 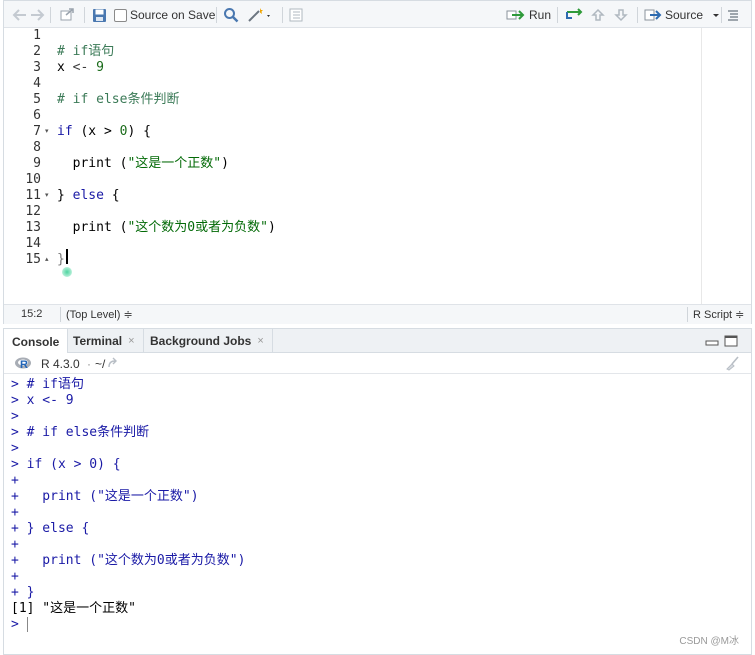 What do you see at coordinates (653, 15) in the screenshot?
I see `source-arrow-icon` at bounding box center [653, 15].